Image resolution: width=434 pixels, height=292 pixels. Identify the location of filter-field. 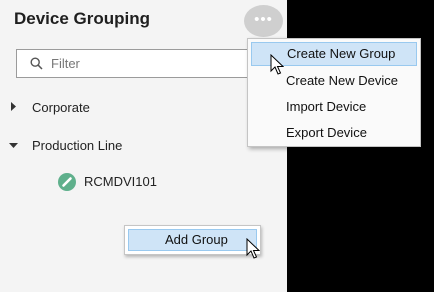
(141, 63).